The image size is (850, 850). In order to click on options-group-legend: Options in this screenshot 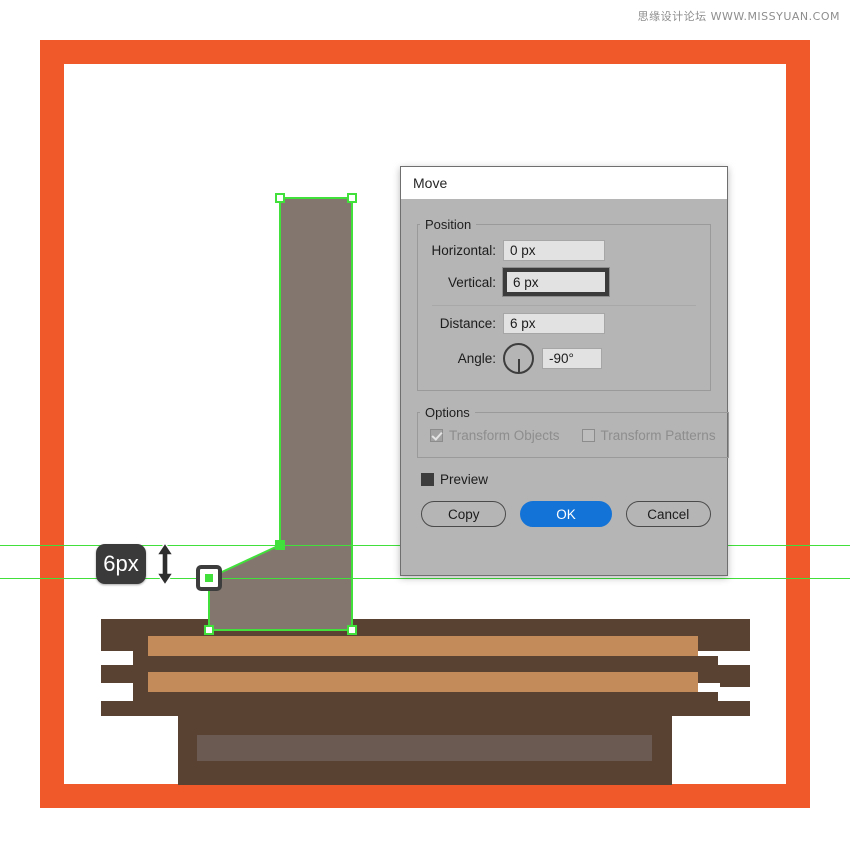, I will do `click(447, 412)`.